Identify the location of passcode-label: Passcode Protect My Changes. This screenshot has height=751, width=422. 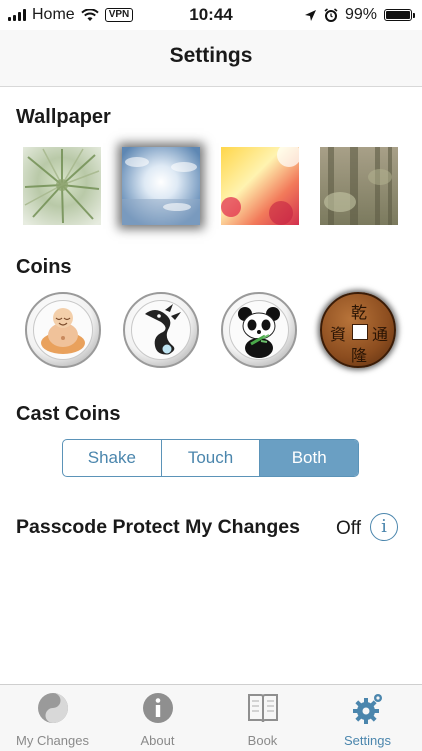
(158, 527).